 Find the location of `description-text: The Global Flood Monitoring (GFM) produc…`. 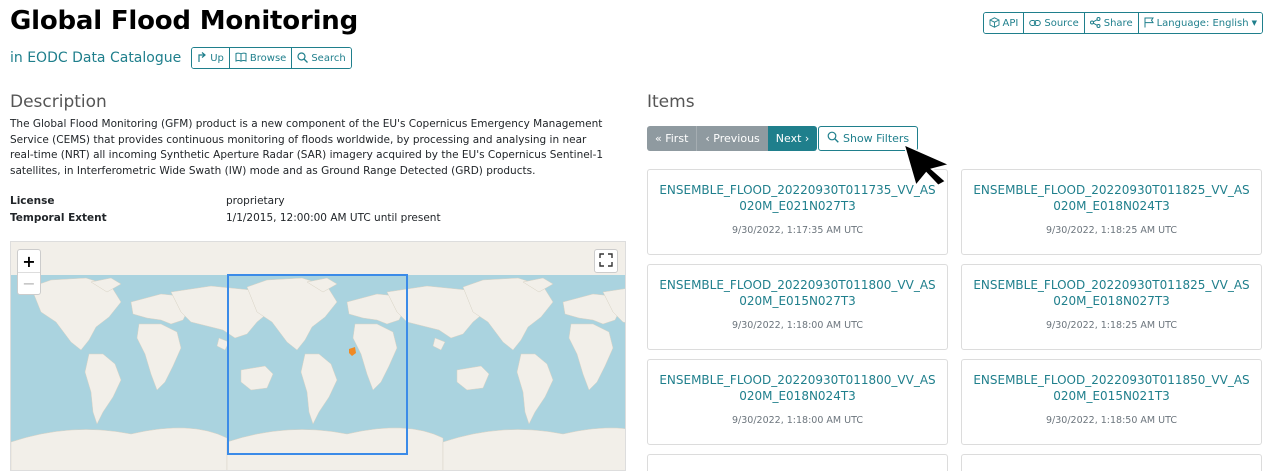

description-text: The Global Flood Monitoring (GFM) produc… is located at coordinates (307, 147).